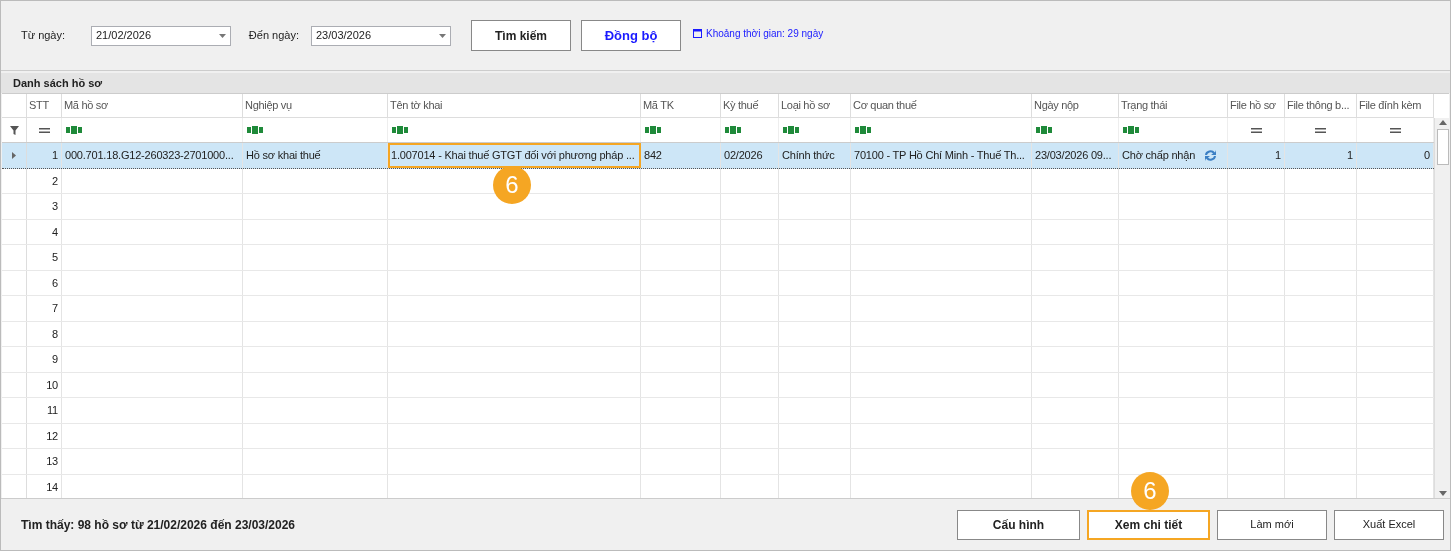 The height and width of the screenshot is (551, 1451). Describe the element at coordinates (718, 156) in the screenshot. I see `table-row: 1 000.701.18.G12-260323-2701000... Hồ sơ khai thuế 1.007014 - Khai thuế GTGT đối với phương pháp ... 842 02/2026 Chính thức 70100 - TP Hồ Chí Minh - Thuế Th... 23/03/2026 09... Chờ chấp nhận 1 1 0` at that location.